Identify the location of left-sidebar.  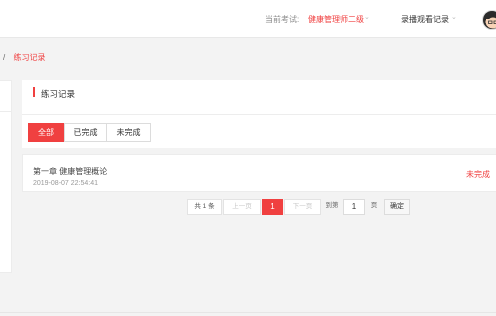
(6, 176).